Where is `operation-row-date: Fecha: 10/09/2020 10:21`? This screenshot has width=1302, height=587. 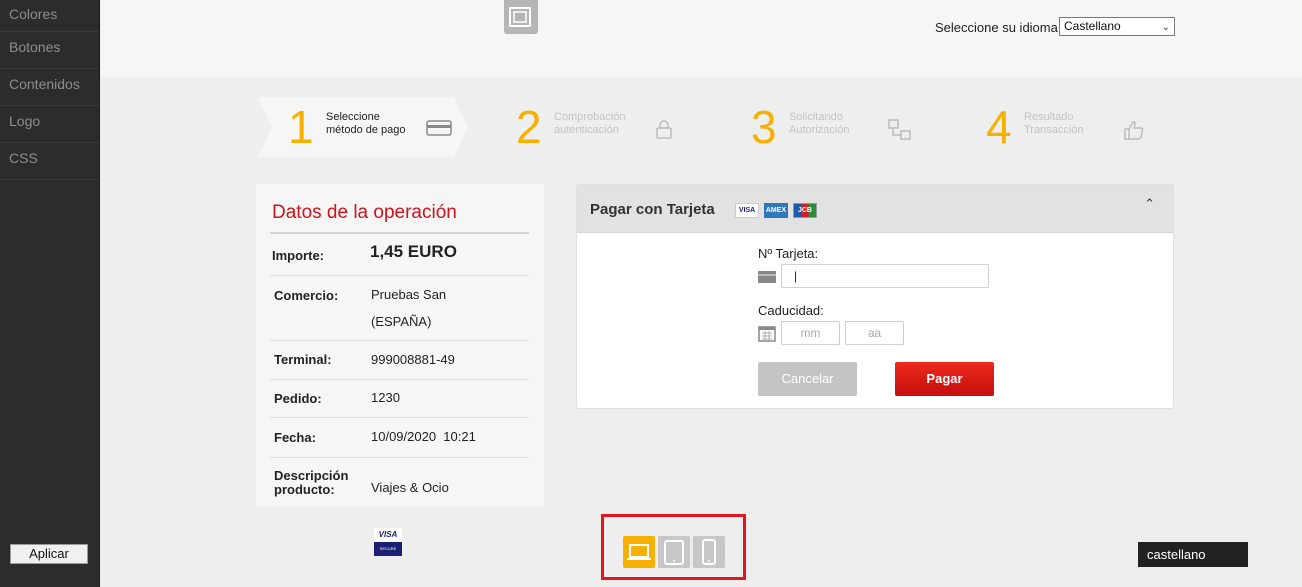 operation-row-date: Fecha: 10/09/2020 10:21 is located at coordinates (399, 438).